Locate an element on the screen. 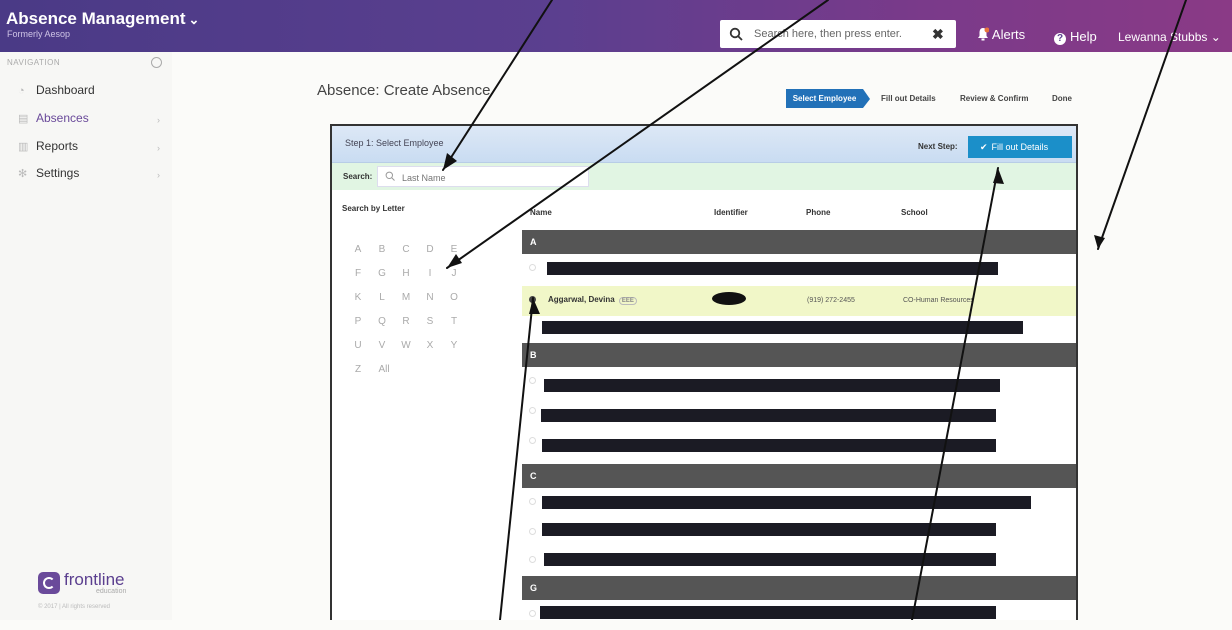 The width and height of the screenshot is (1232, 630). wizard-step-fill-details: Fill out Details is located at coordinates (908, 98).